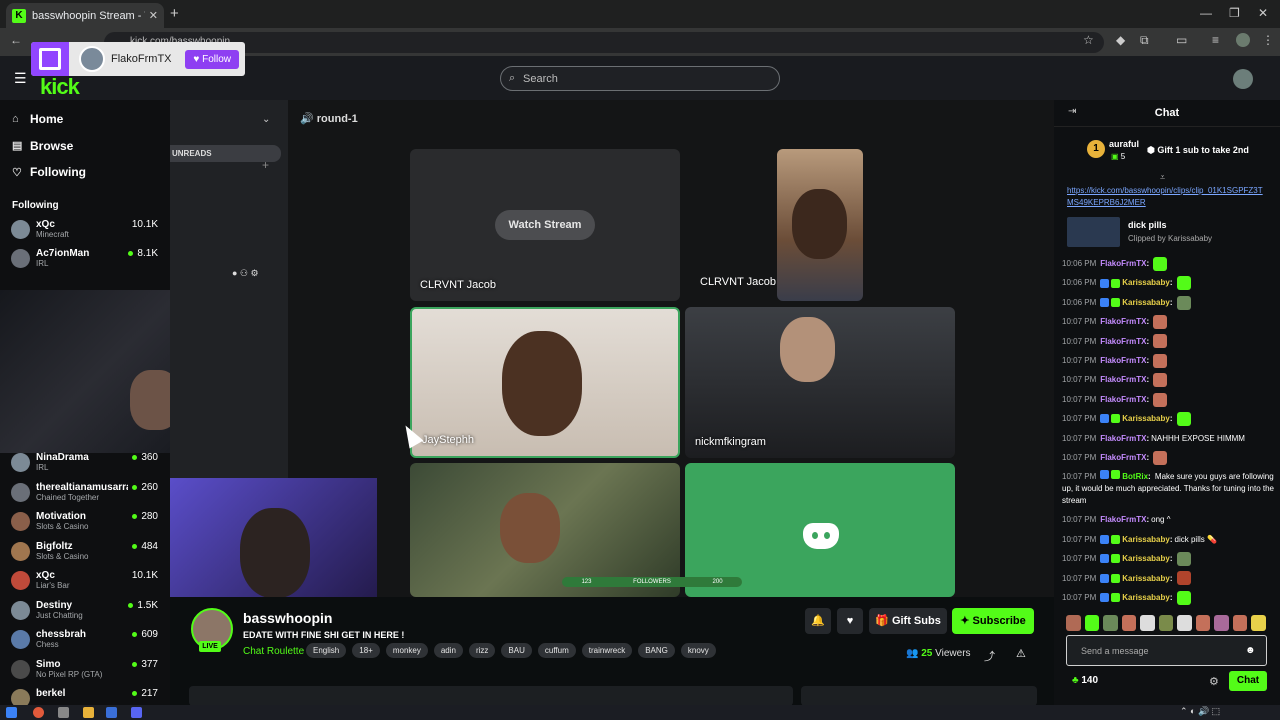 The image size is (1280, 720). I want to click on profile-avatar, so click(1243, 40).